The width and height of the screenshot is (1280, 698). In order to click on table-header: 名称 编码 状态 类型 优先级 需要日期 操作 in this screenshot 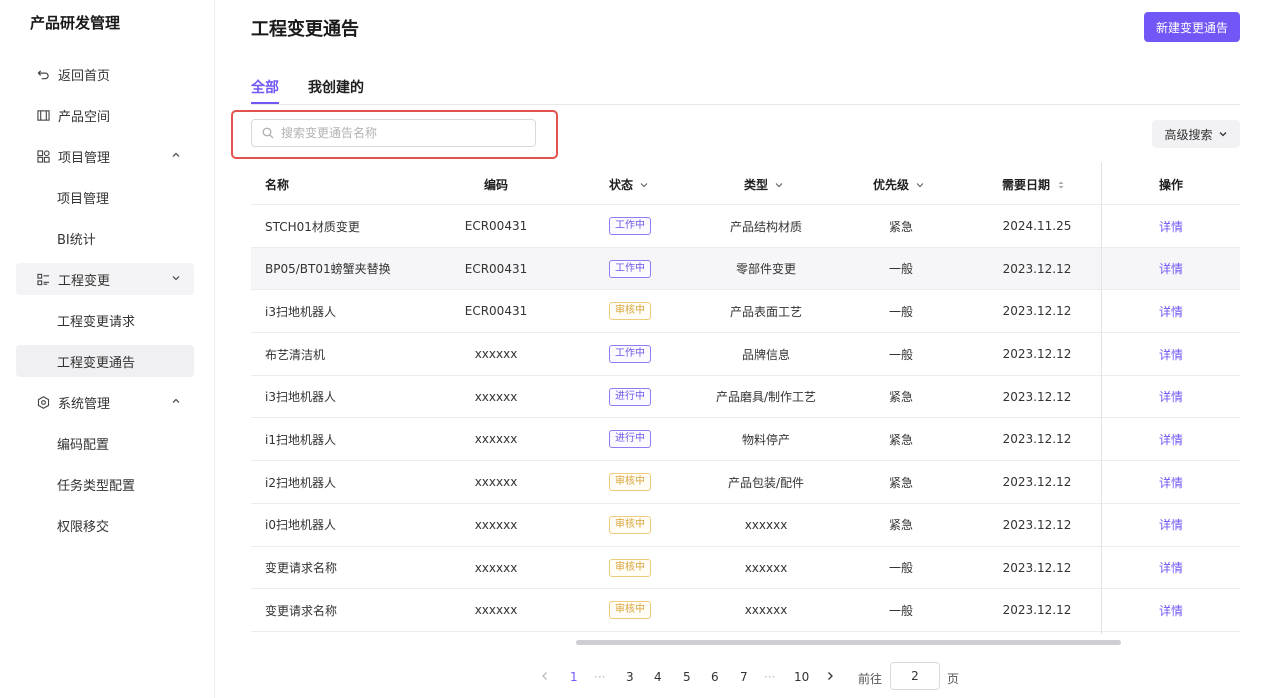, I will do `click(745, 183)`.